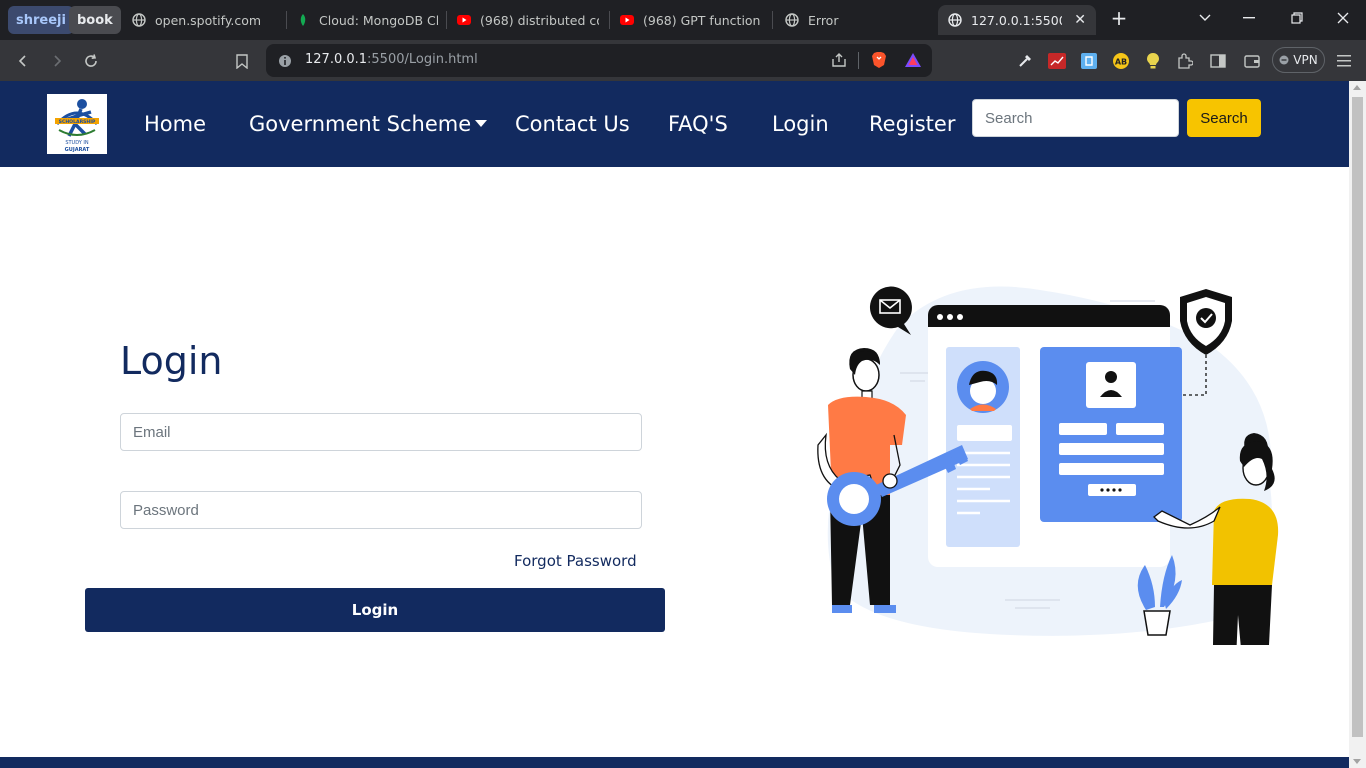 Image resolution: width=1366 pixels, height=768 pixels. Describe the element at coordinates (539, 20) in the screenshot. I see `tab-title: (968) distributed comp` at that location.